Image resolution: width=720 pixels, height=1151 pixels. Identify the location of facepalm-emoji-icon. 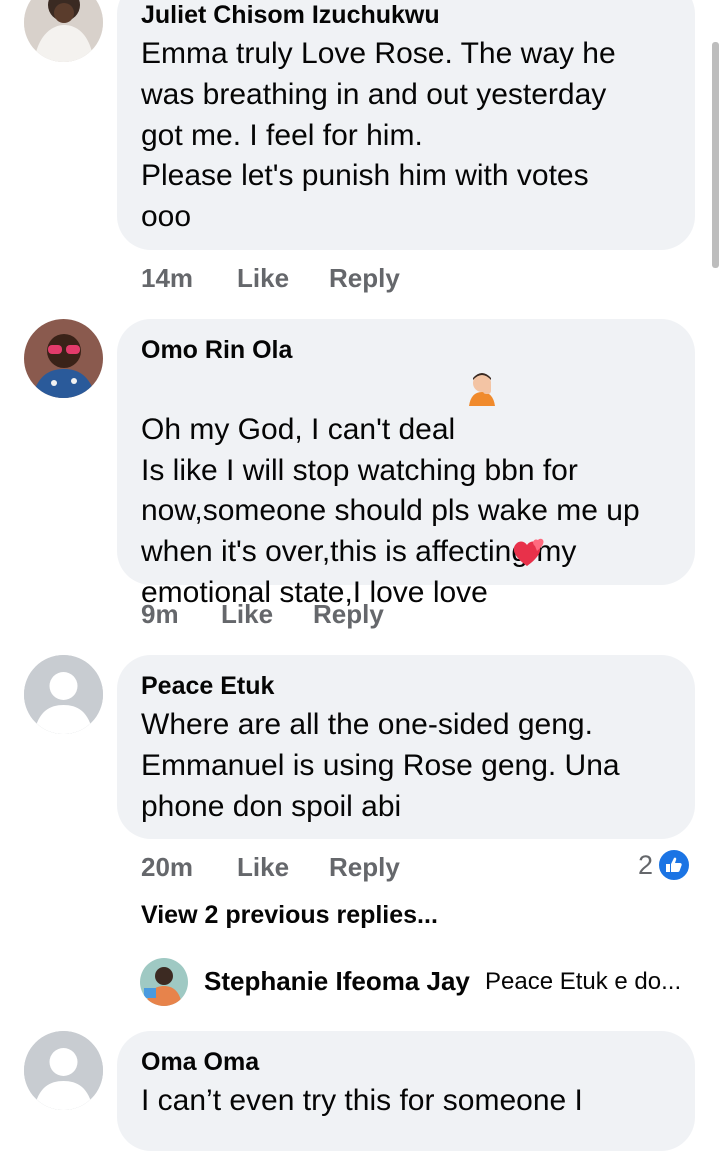
(482, 391).